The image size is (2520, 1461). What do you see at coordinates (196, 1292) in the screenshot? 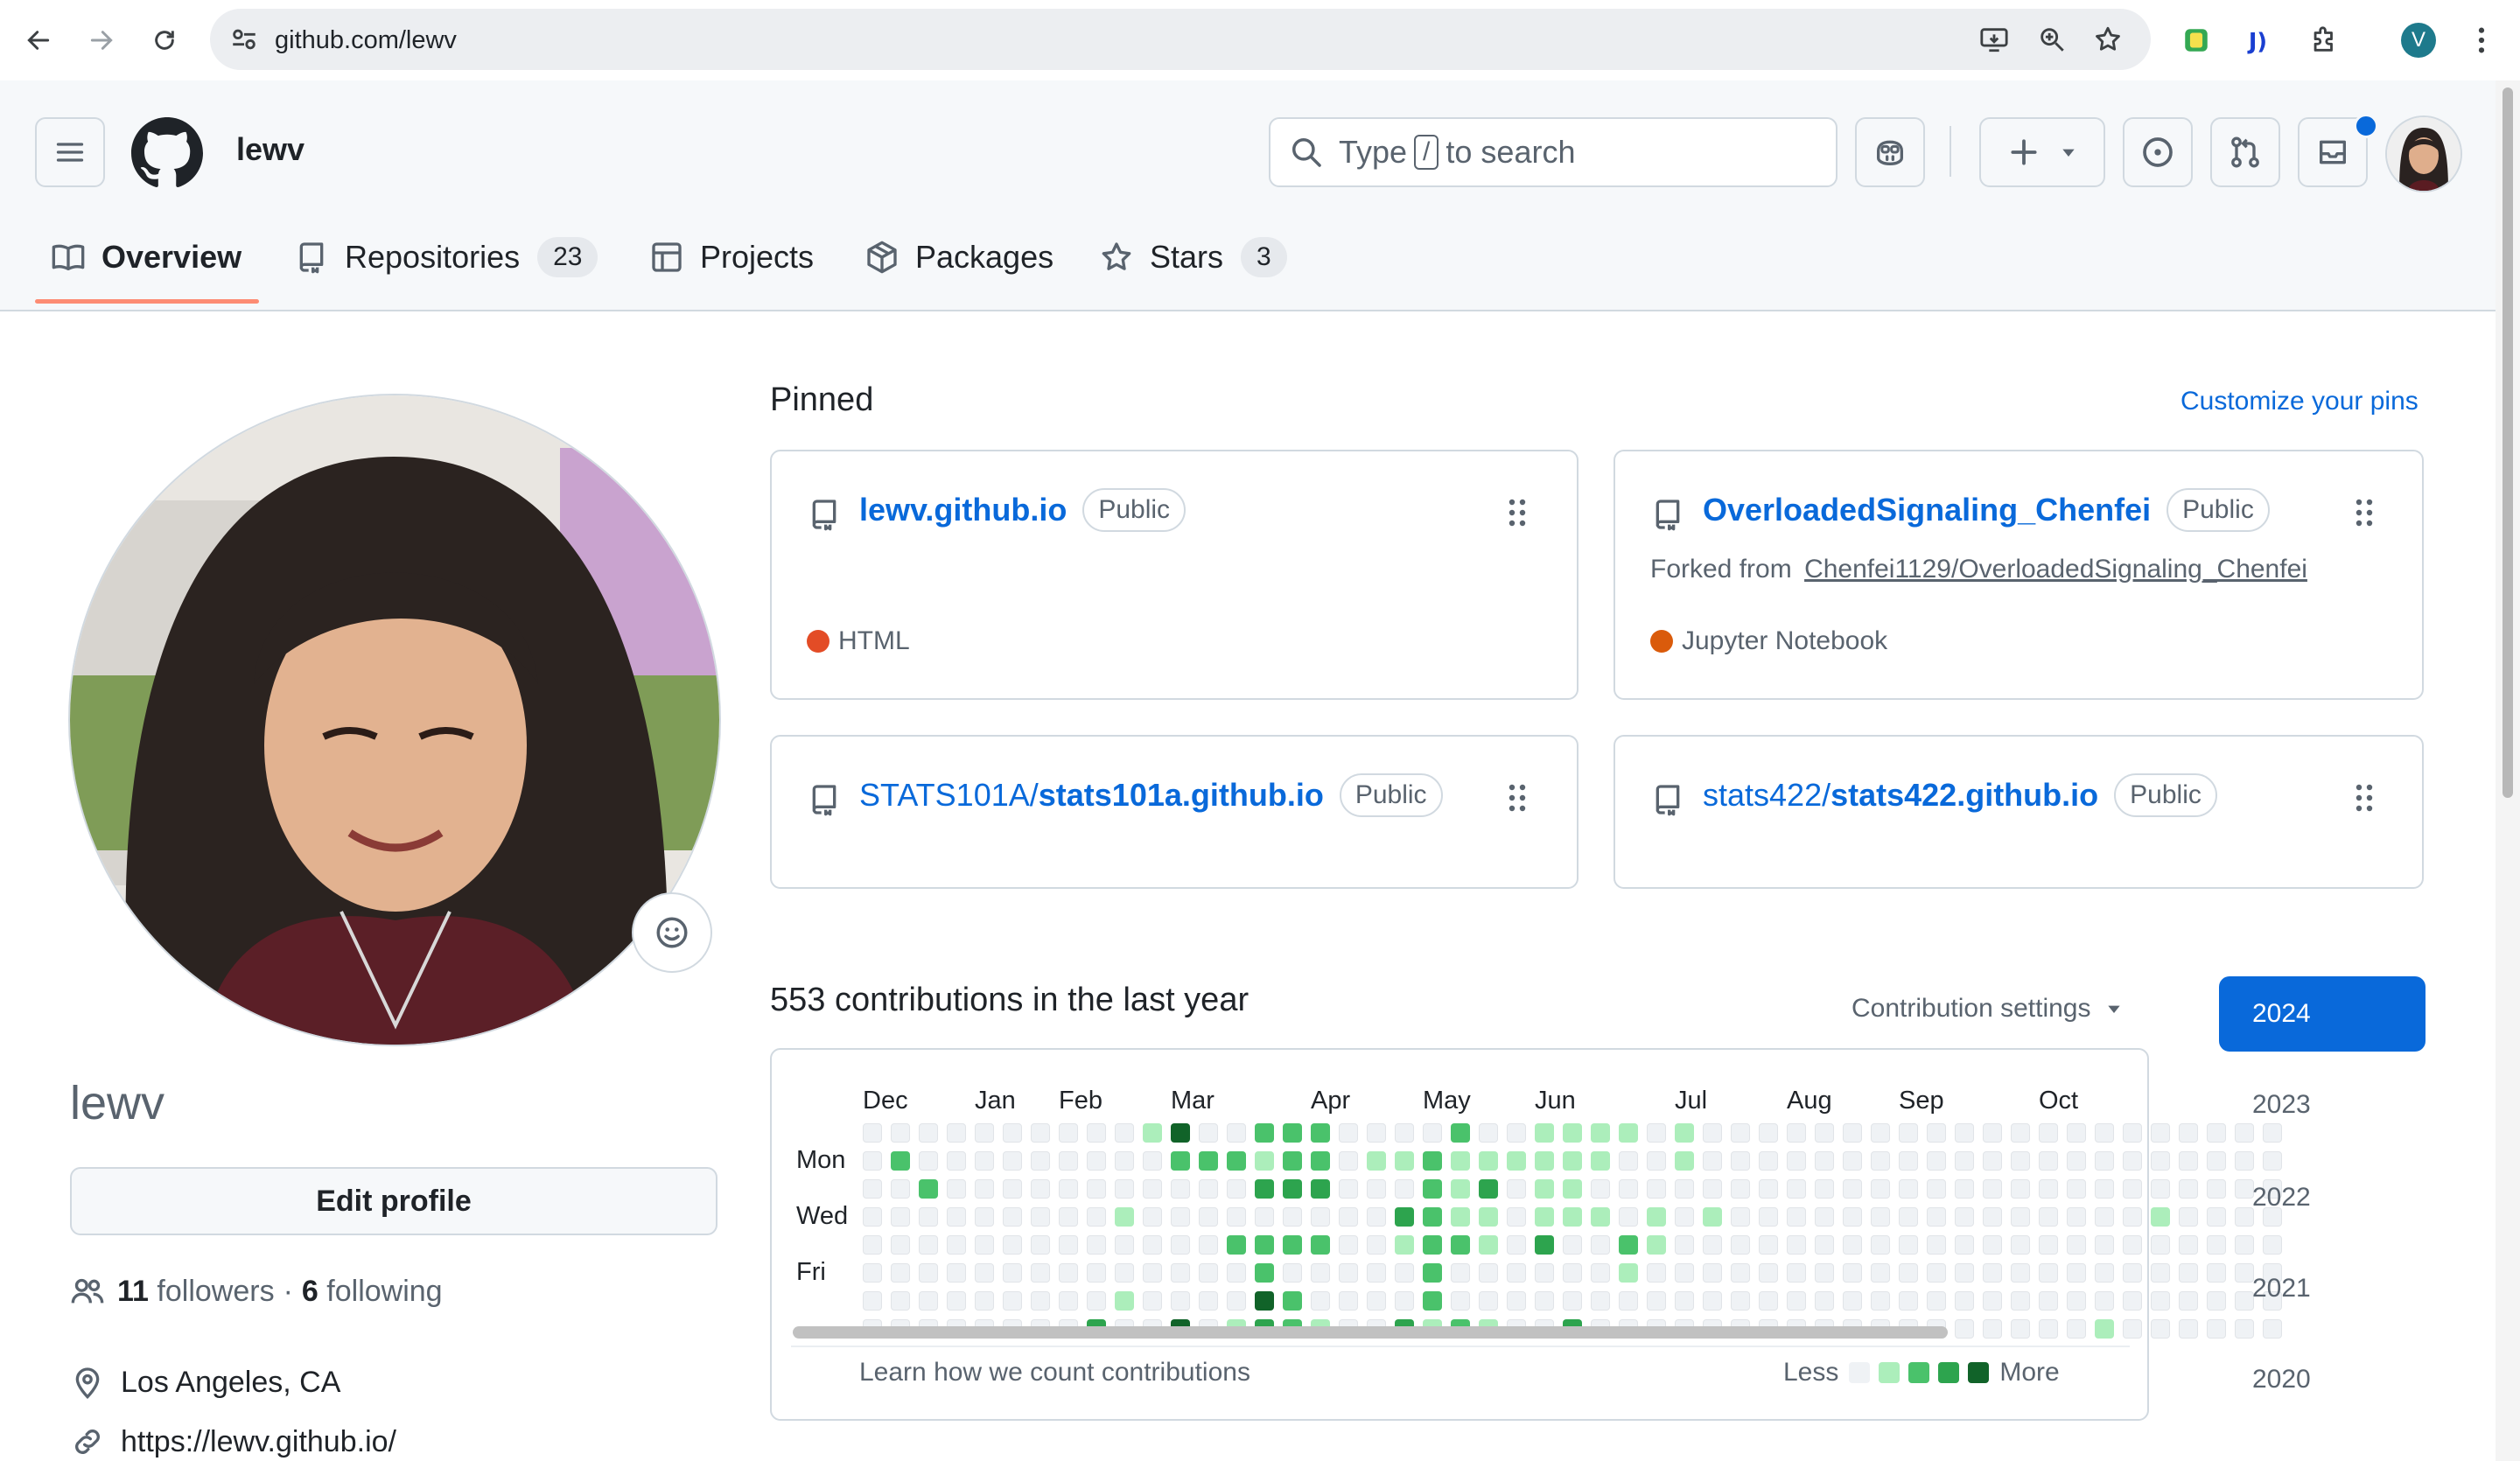
I see `followers-link: 11 followers` at bounding box center [196, 1292].